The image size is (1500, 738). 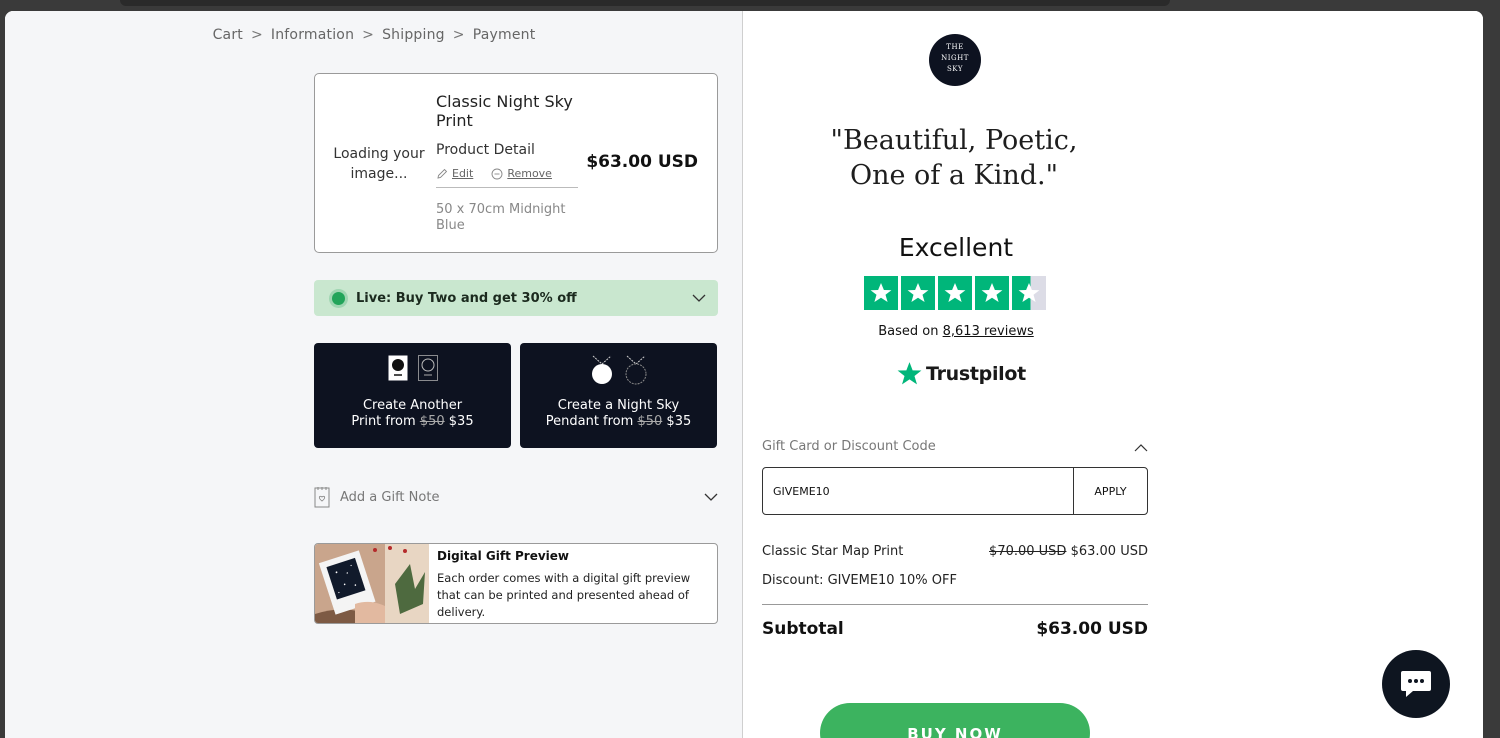 I want to click on remove-label: Remove, so click(x=529, y=173).